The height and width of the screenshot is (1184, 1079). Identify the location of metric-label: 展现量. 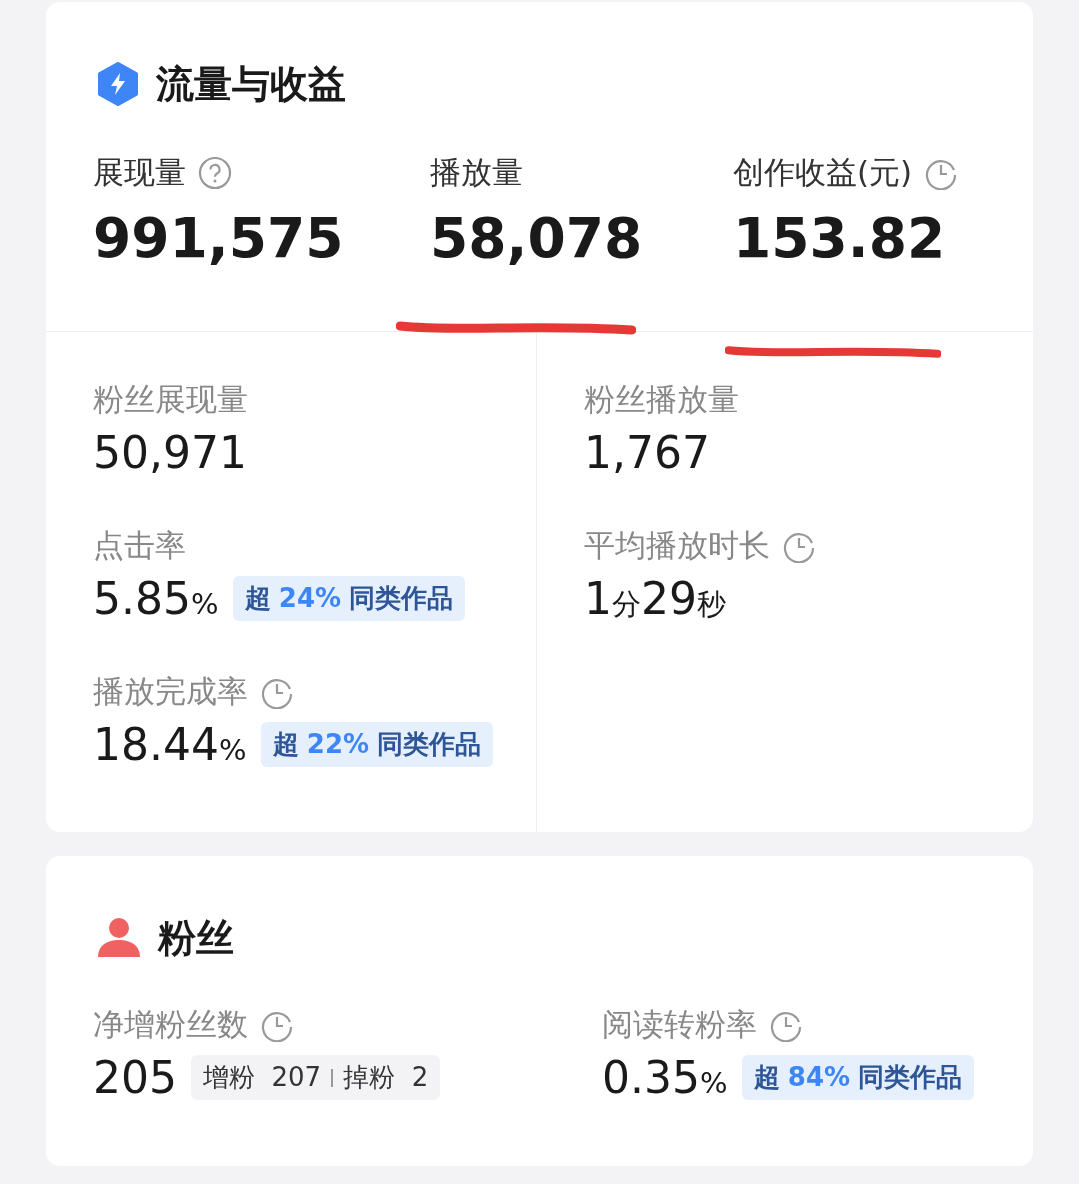
(139, 172).